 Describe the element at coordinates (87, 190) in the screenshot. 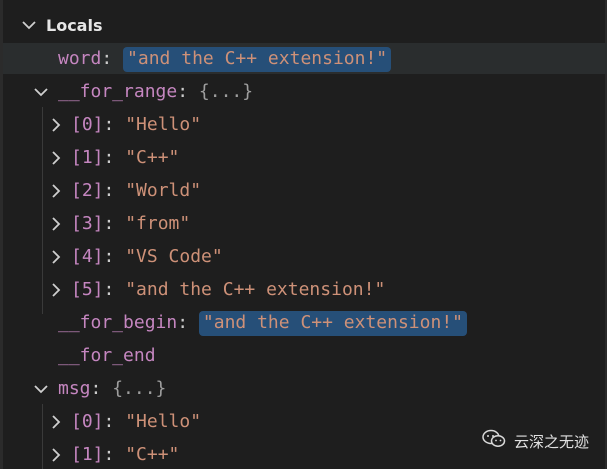

I see `variable-name: [2]` at that location.